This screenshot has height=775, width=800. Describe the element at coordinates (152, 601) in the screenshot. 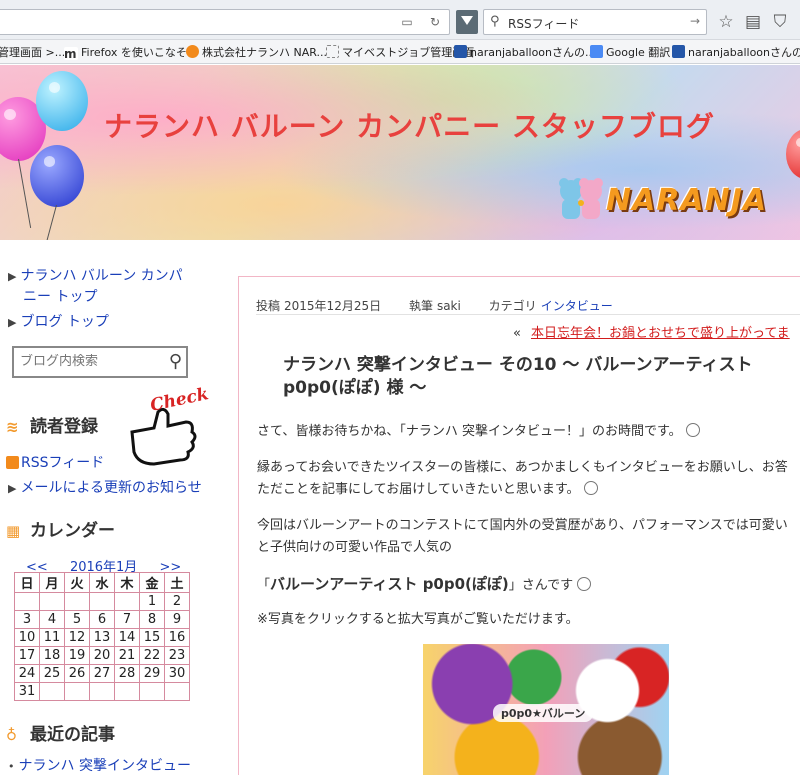

I see `calendar-day-cell: 1` at that location.